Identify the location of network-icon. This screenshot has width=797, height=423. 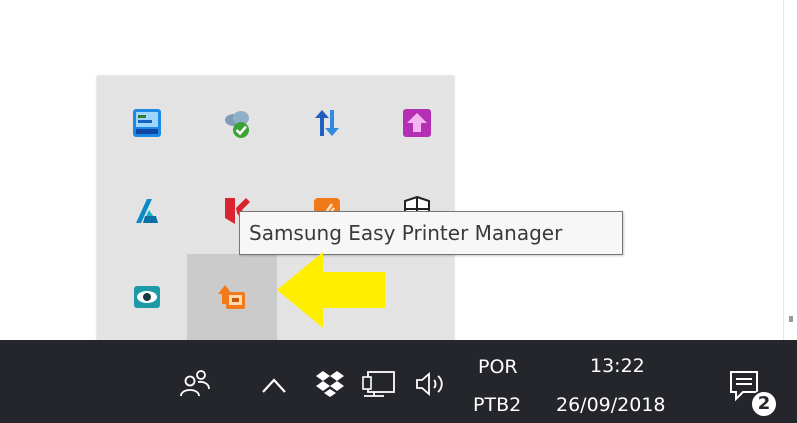
(379, 384).